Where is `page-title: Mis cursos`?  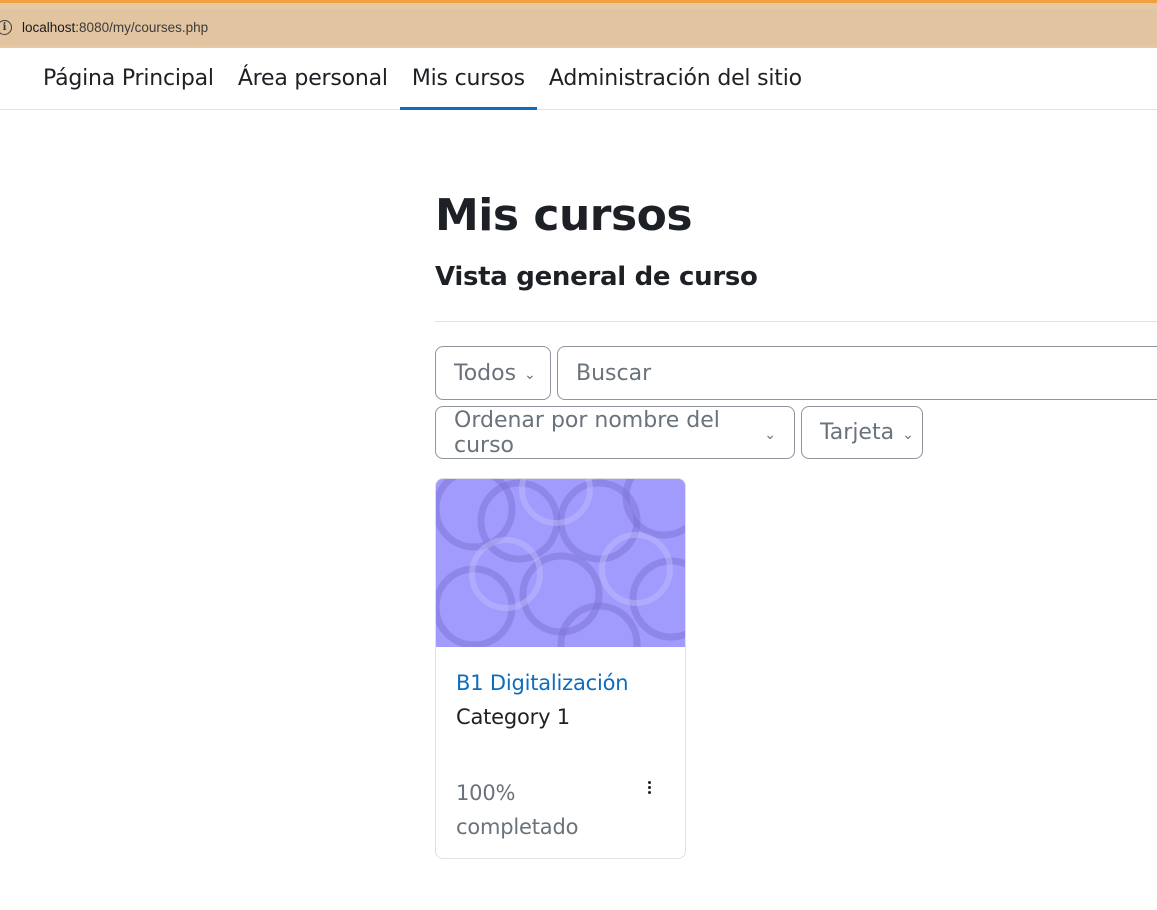 page-title: Mis cursos is located at coordinates (564, 215).